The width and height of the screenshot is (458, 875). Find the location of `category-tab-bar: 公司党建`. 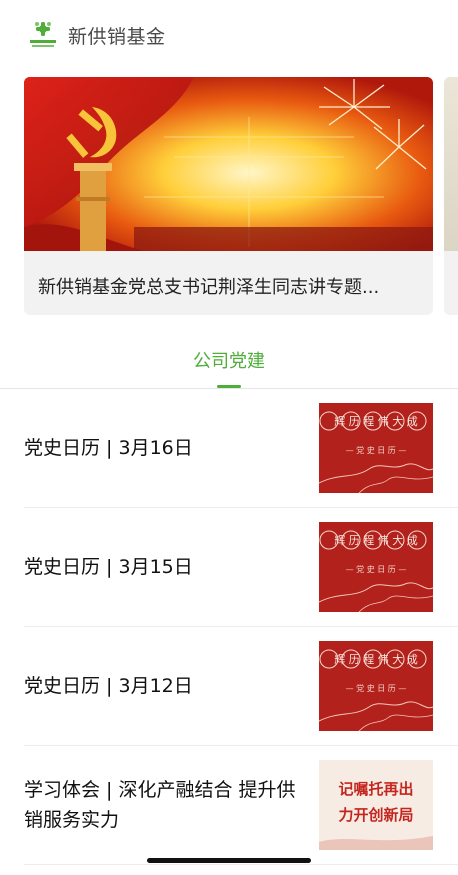

category-tab-bar: 公司党建 is located at coordinates (229, 359).